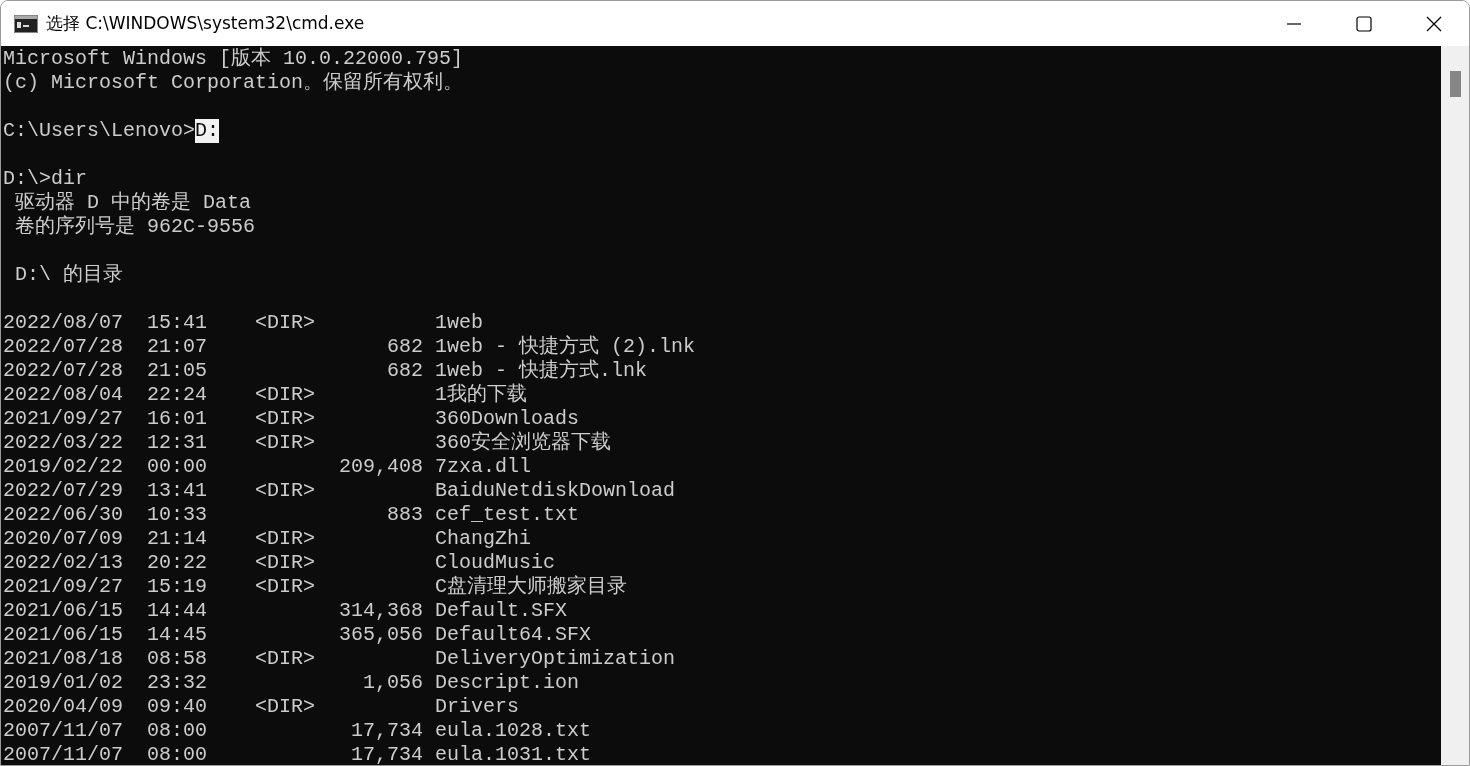  What do you see at coordinates (523, 443) in the screenshot?
I see `file-name: 360安全浏览器下载` at bounding box center [523, 443].